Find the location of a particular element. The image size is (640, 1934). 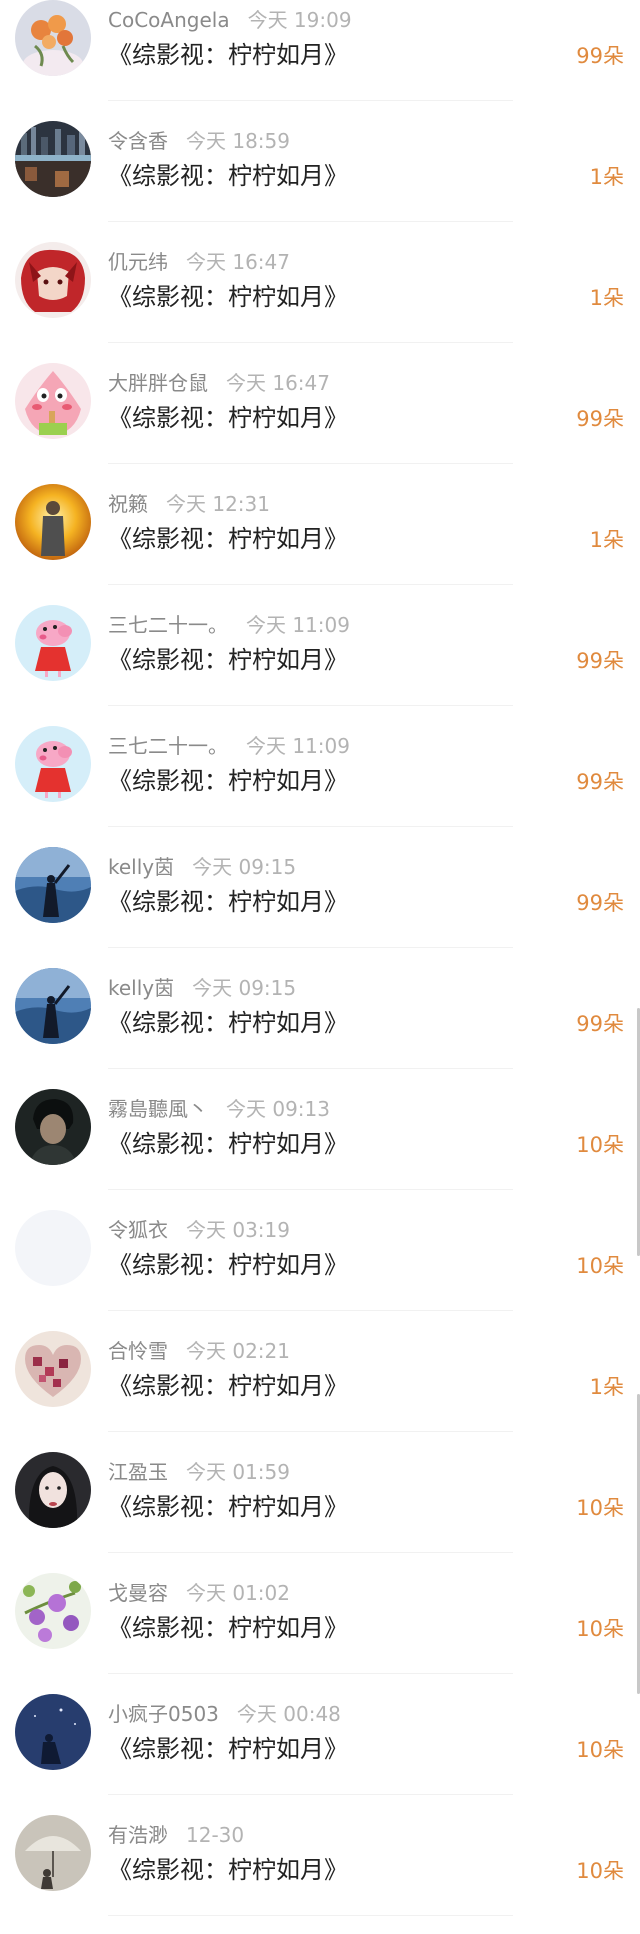

user-name: 令狐衣 is located at coordinates (138, 1230).